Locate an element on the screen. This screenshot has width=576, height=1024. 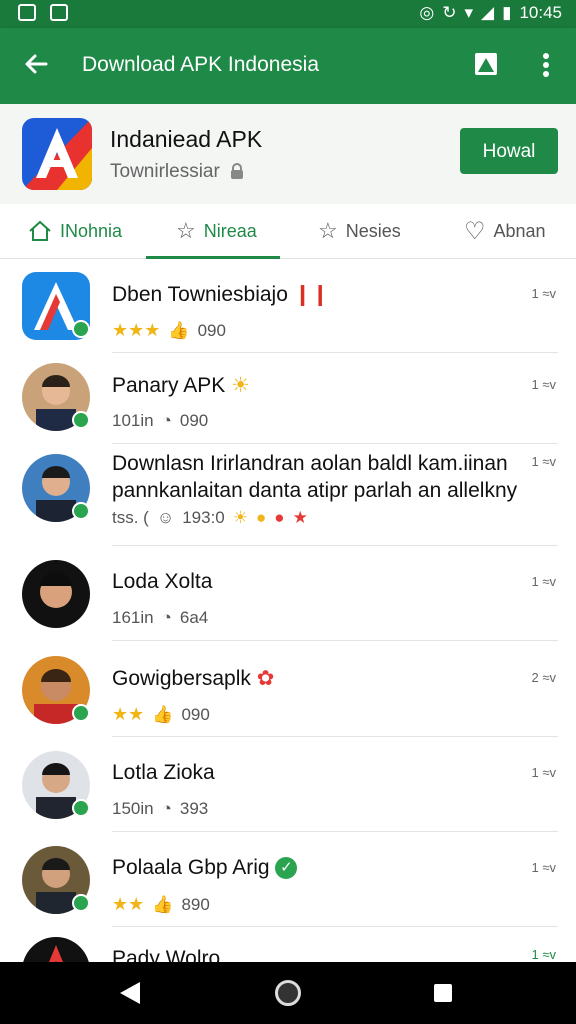
bookmark-icon is located at coordinates (486, 64).